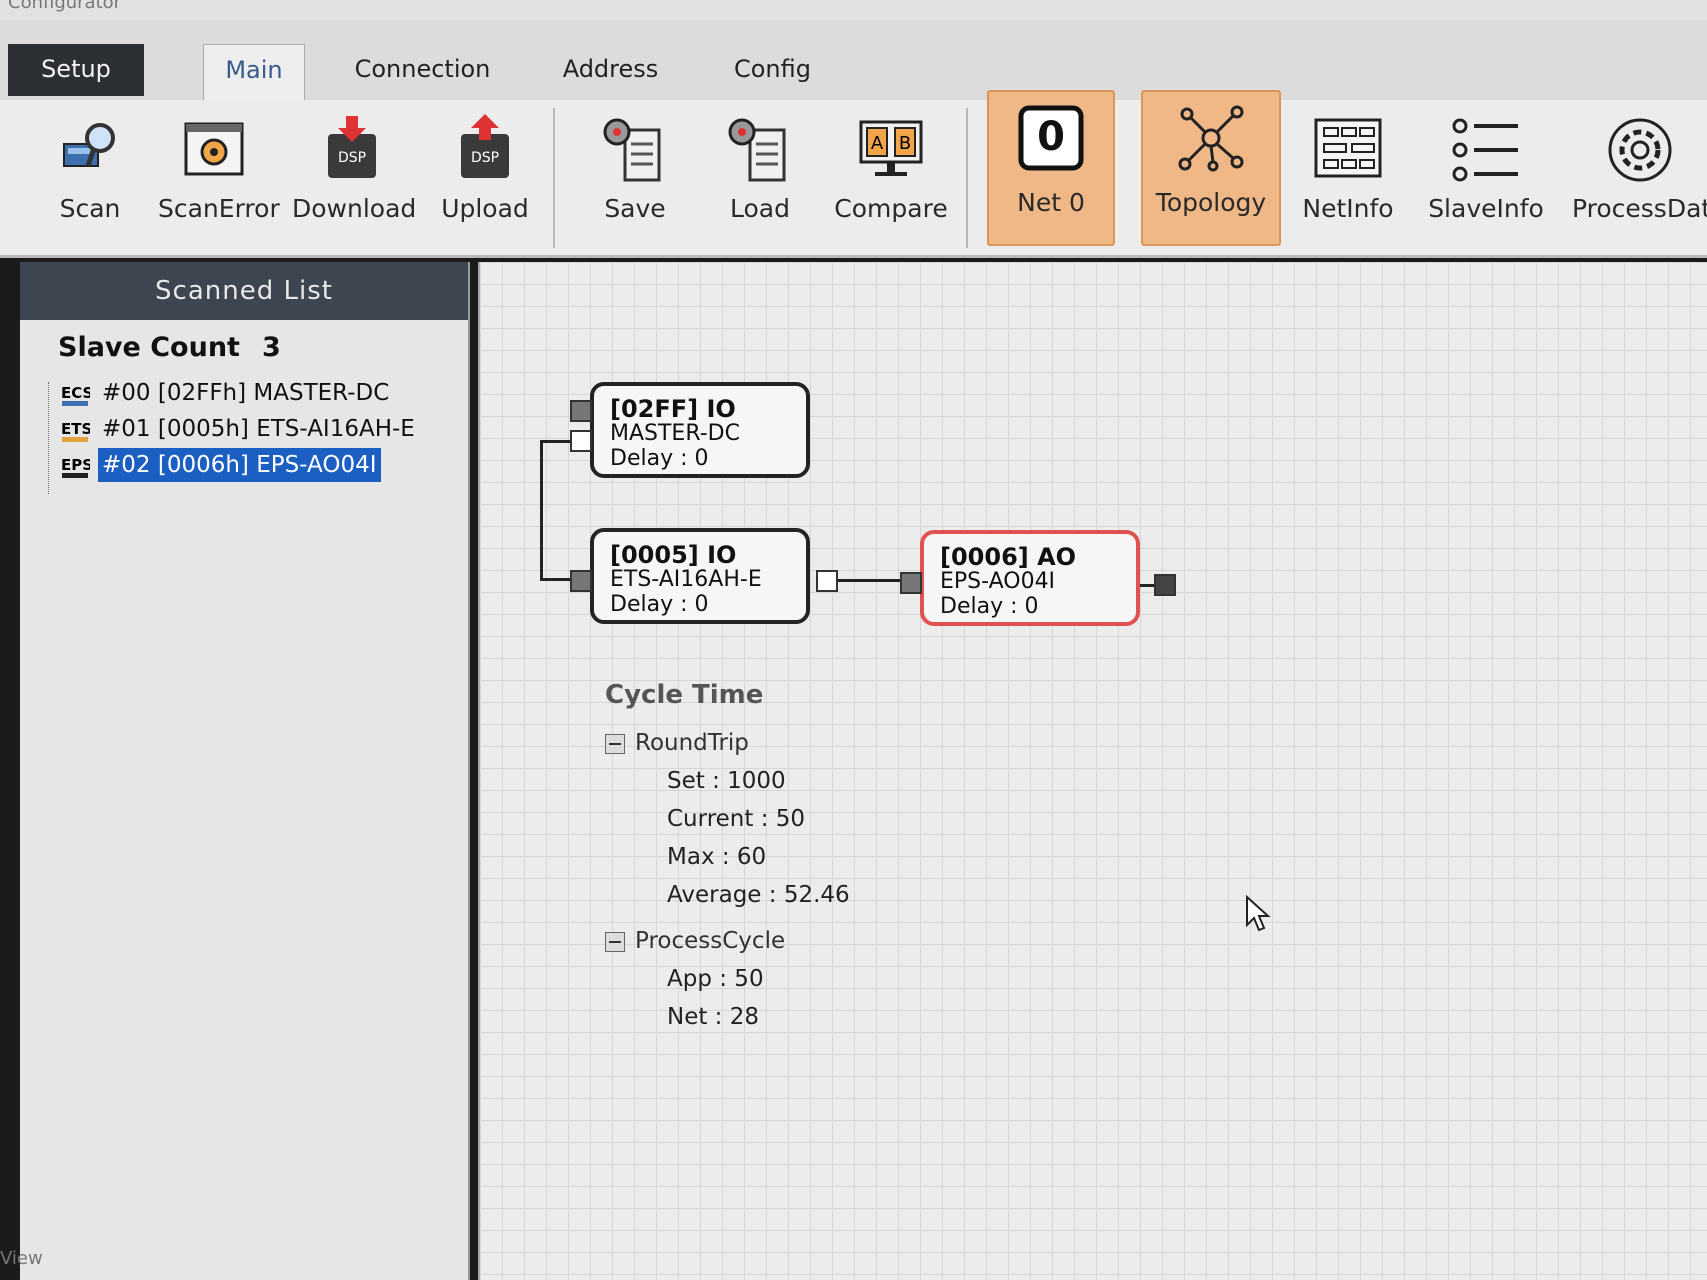 This screenshot has height=1280, width=1707. What do you see at coordinates (853, 60) in the screenshot?
I see `main-tab-bar: Setup Main Connection Address Config` at bounding box center [853, 60].